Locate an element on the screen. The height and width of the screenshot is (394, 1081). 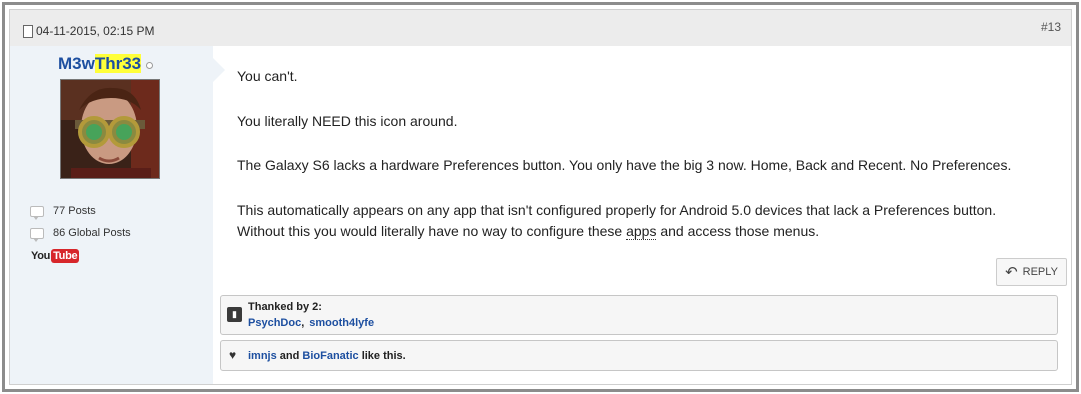
thanks-user-psychdoc: PsychDoc is located at coordinates (274, 323).